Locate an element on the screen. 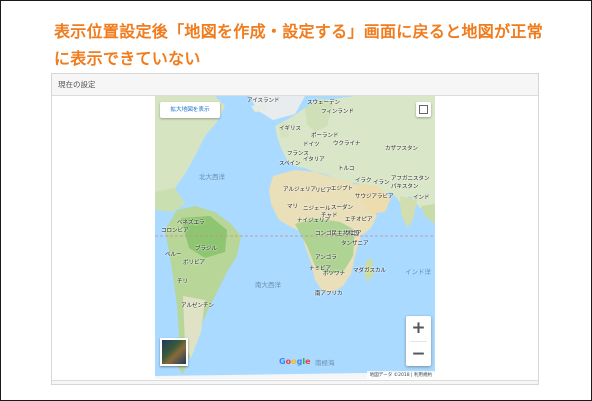 The height and width of the screenshot is (401, 592). enlarge-map-link: 拡大地図を表示 is located at coordinates (190, 110).